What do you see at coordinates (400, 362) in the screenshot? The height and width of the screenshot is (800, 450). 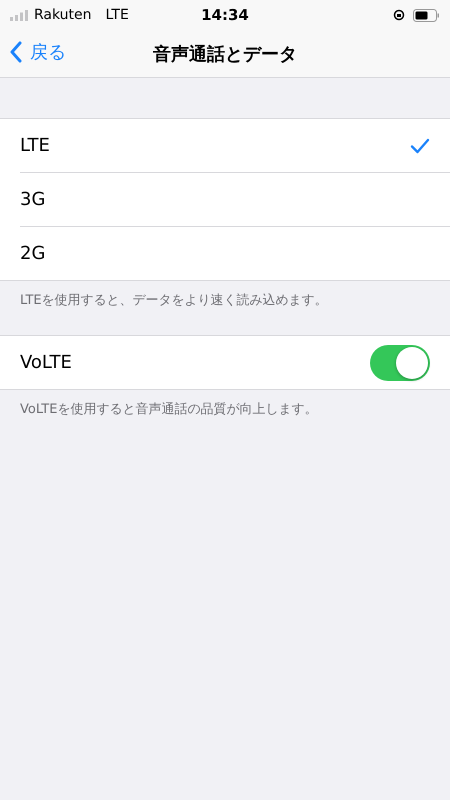 I see `volte-toggle` at bounding box center [400, 362].